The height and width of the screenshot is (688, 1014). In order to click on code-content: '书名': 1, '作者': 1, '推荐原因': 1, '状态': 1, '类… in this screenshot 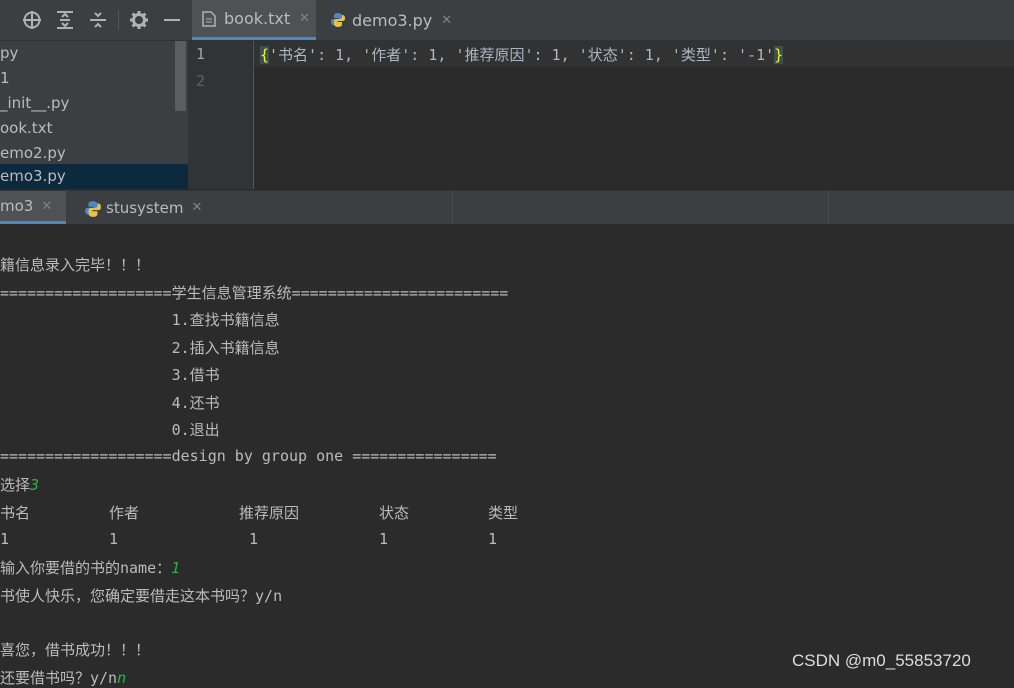, I will do `click(522, 55)`.